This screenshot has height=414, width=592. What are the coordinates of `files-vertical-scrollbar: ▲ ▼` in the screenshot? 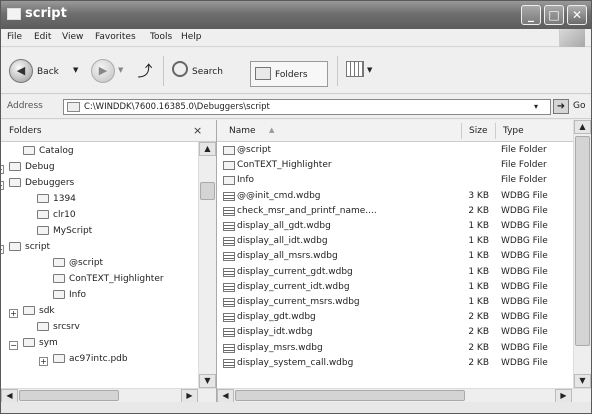 It's located at (582, 254).